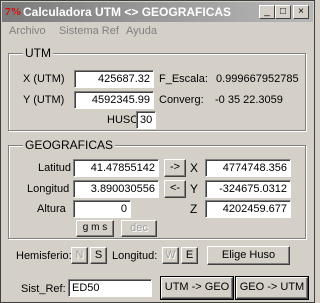 This screenshot has height=303, width=320. I want to click on window-title: Calculadora UTM <> GEOGRAFICAS, so click(127, 12).